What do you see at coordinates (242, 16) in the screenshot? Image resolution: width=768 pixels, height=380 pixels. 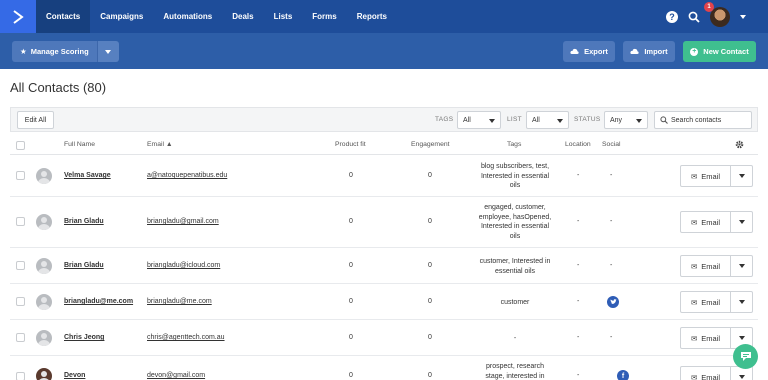 I see `nav-deals: Deals` at bounding box center [242, 16].